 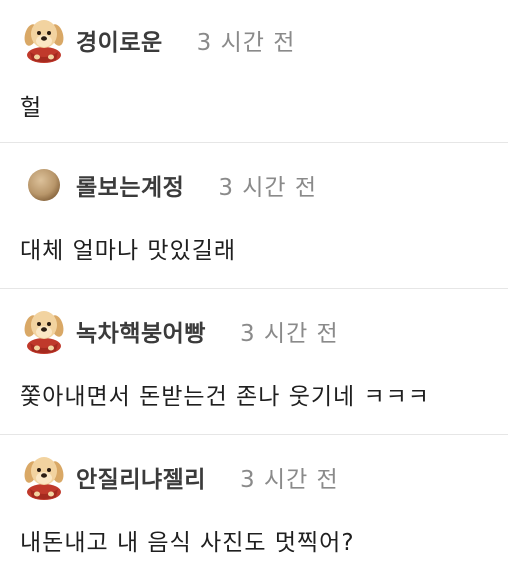 I want to click on beige-circle-icon, so click(x=44, y=185).